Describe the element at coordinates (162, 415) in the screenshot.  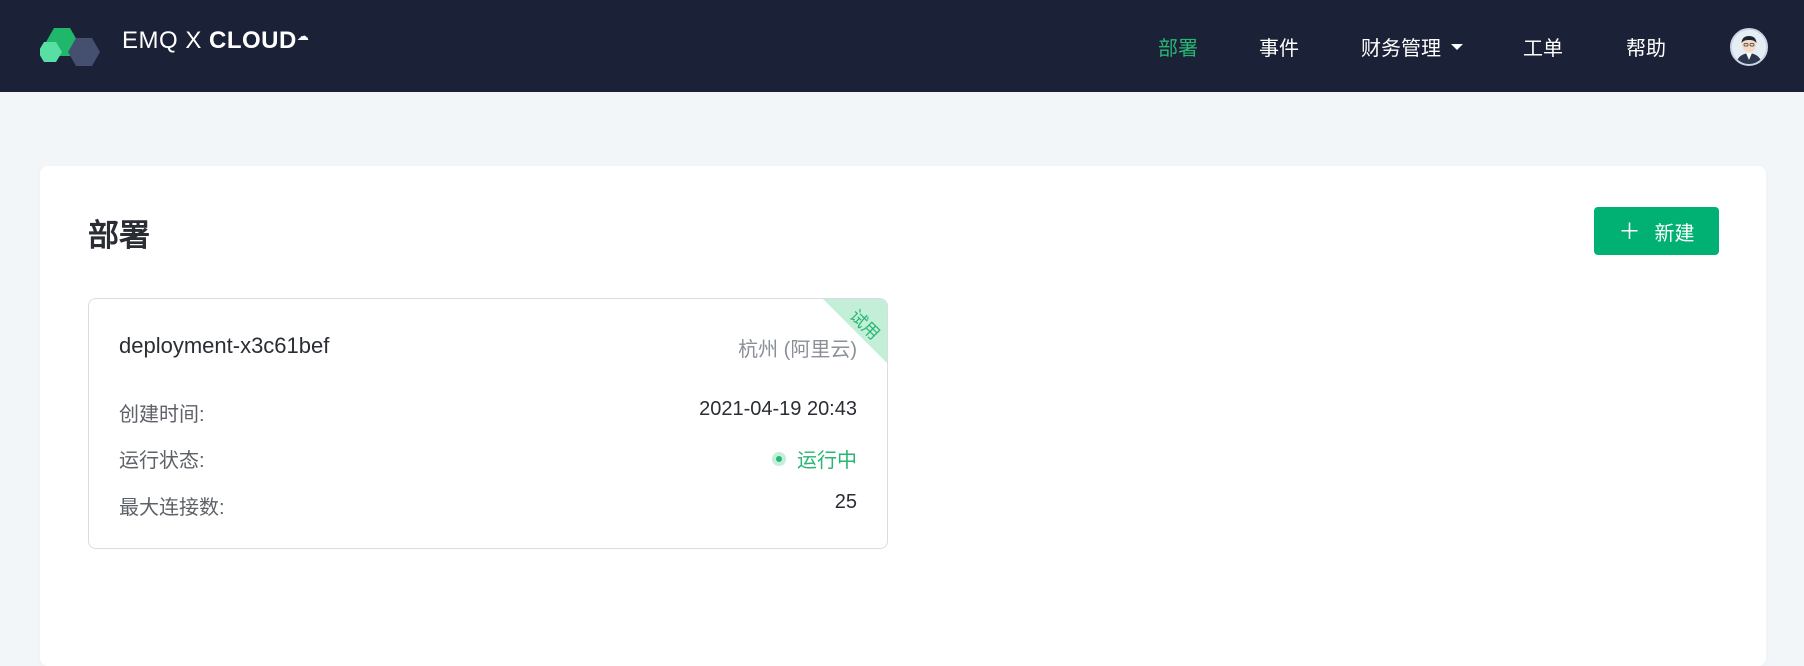
I see `created-time-label: 创建时间:` at that location.